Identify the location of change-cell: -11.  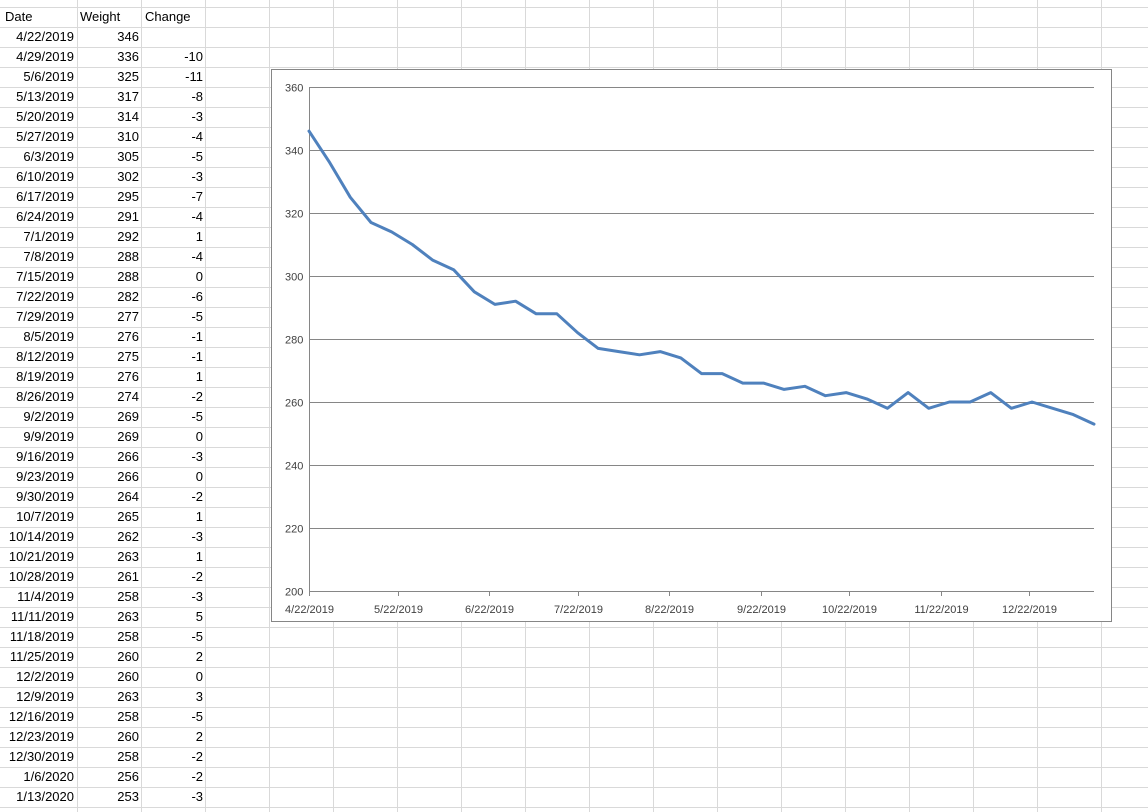
(172, 77).